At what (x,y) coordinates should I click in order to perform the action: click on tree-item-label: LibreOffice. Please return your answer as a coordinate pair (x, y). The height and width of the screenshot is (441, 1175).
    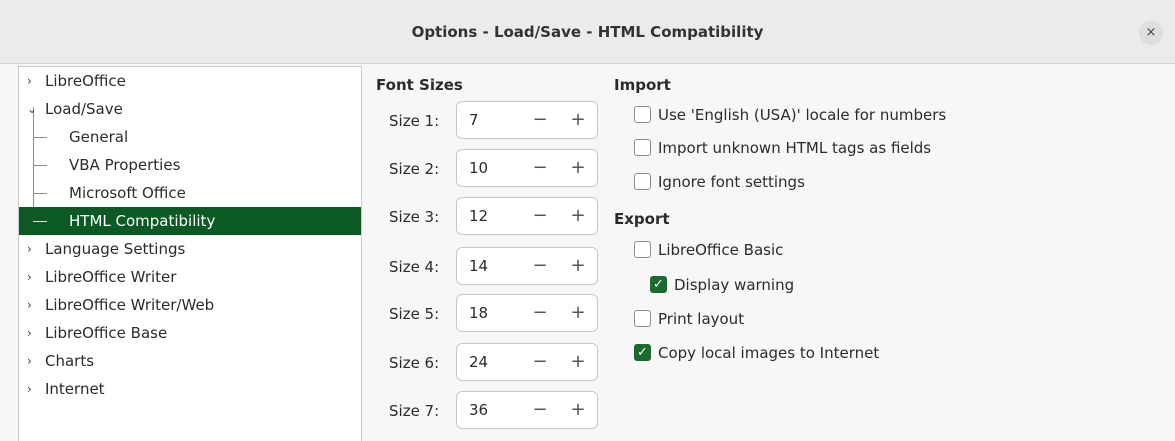
    Looking at the image, I should click on (85, 81).